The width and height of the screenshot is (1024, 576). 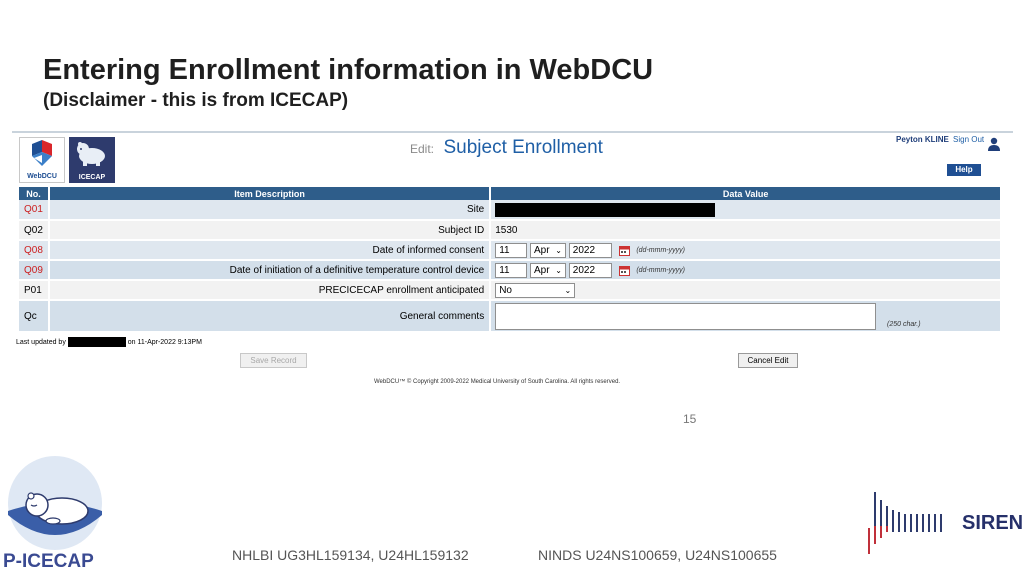 I want to click on last-updated-suffix: on 11-Apr-2022 9:13PM, so click(x=164, y=342).